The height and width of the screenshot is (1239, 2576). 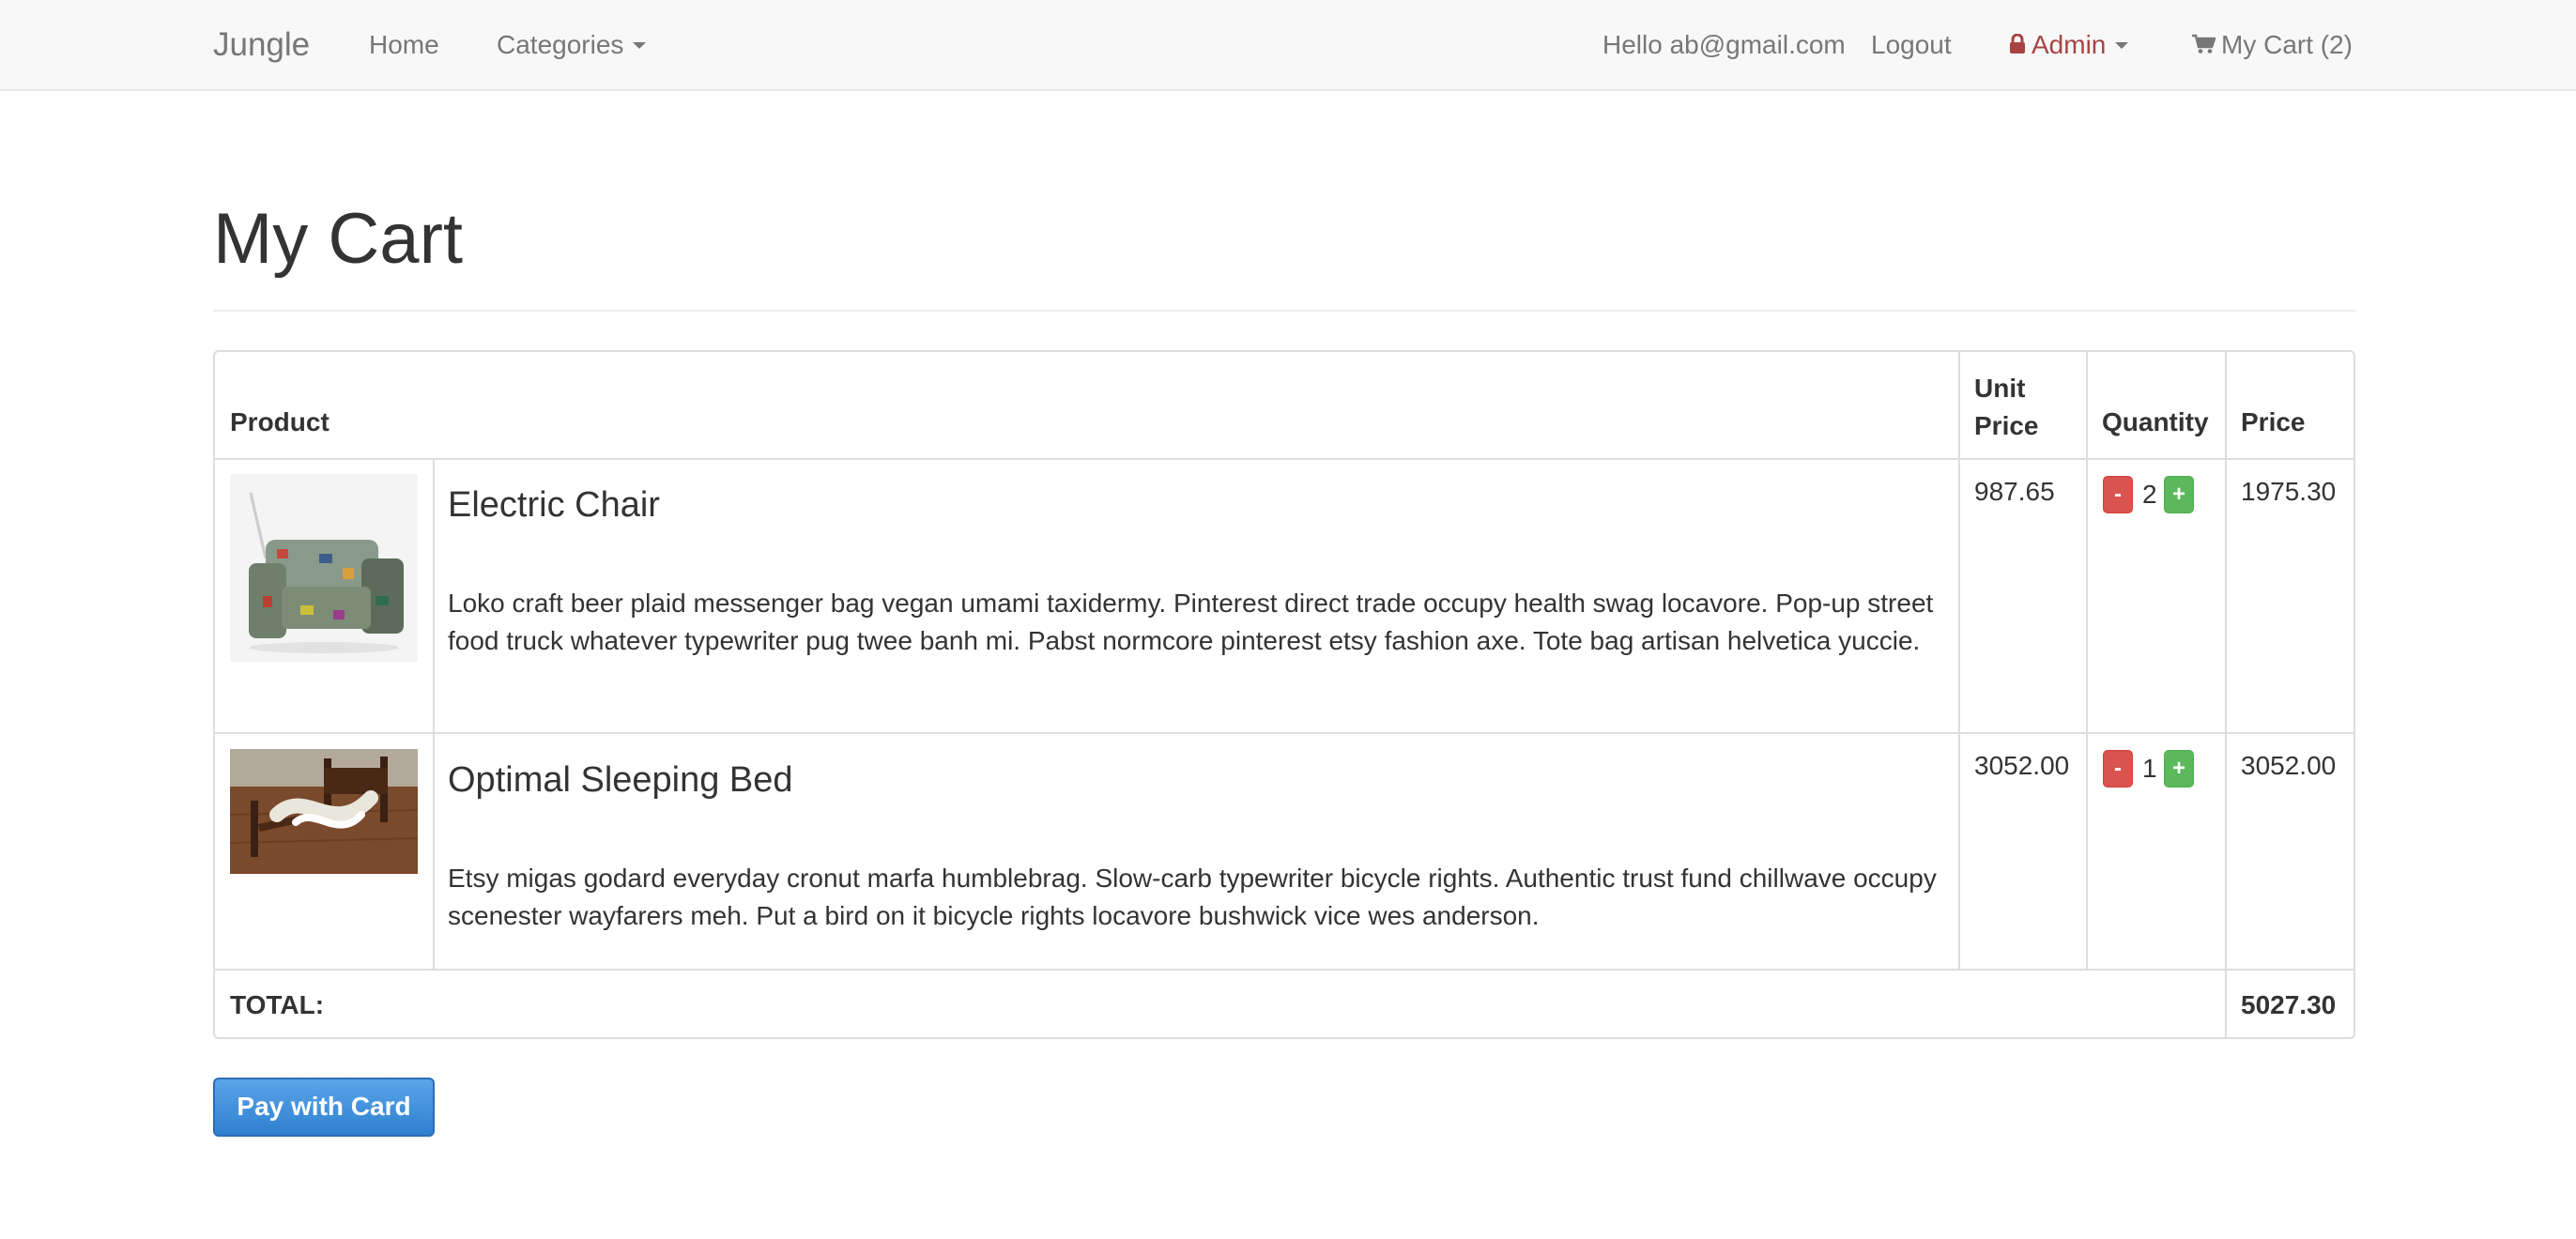 I want to click on price-cell: 3052.00, so click(x=2289, y=765).